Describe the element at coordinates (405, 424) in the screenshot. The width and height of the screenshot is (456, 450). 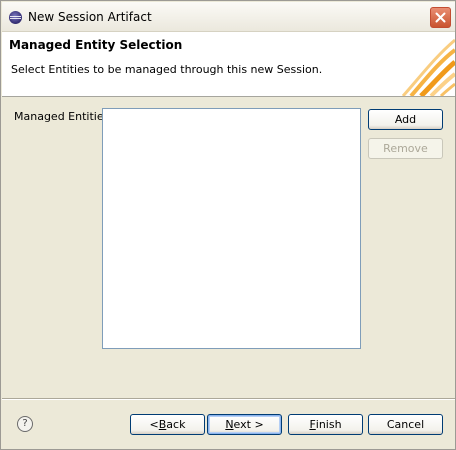
I see `cancel-button: Cancel` at that location.